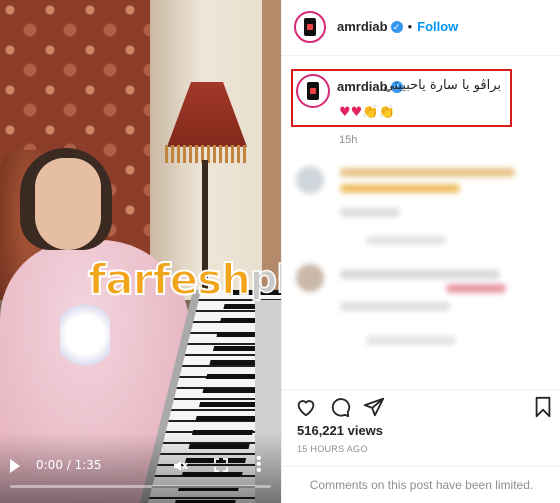 The height and width of the screenshot is (503, 560). Describe the element at coordinates (543, 407) in the screenshot. I see `bookmark-icon` at that location.